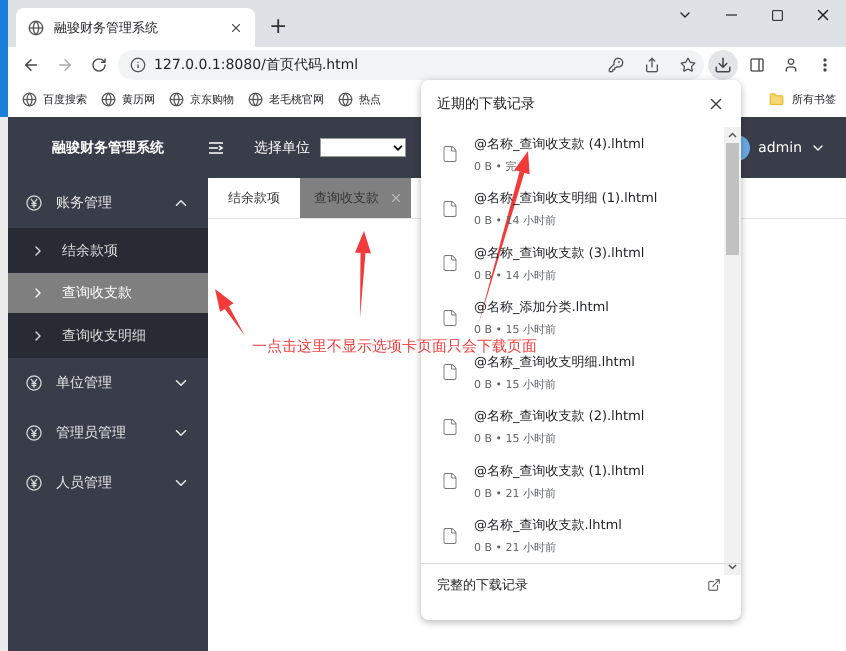 Image resolution: width=846 pixels, height=651 pixels. I want to click on nav-submenu-item: 结余款项, so click(108, 250).